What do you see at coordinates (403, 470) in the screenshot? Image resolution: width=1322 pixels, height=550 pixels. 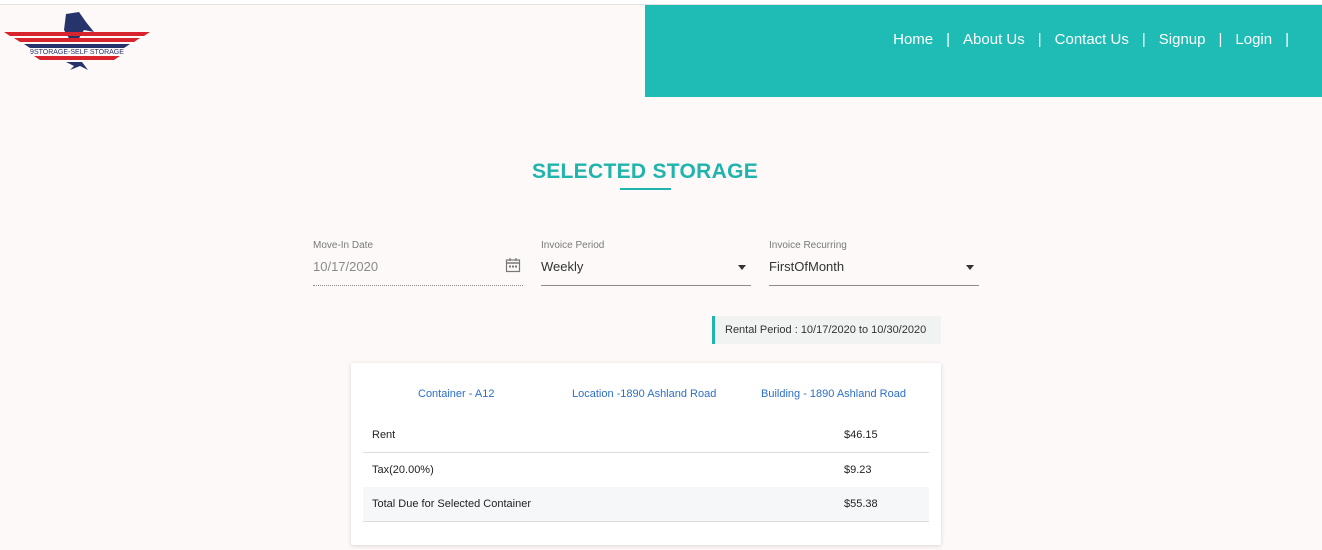 I see `row-label: Tax(20.00%)` at bounding box center [403, 470].